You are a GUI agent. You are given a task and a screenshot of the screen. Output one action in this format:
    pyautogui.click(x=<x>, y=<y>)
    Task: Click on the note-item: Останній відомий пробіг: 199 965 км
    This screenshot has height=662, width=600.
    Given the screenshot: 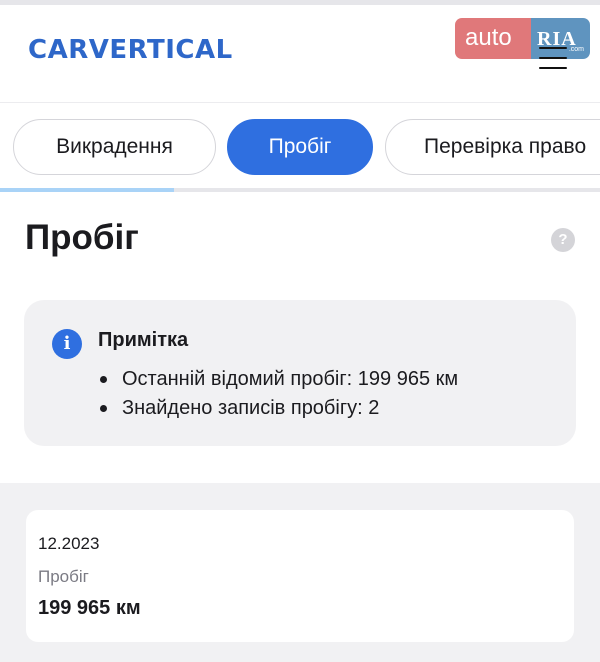 What is the action you would take?
    pyautogui.click(x=278, y=379)
    